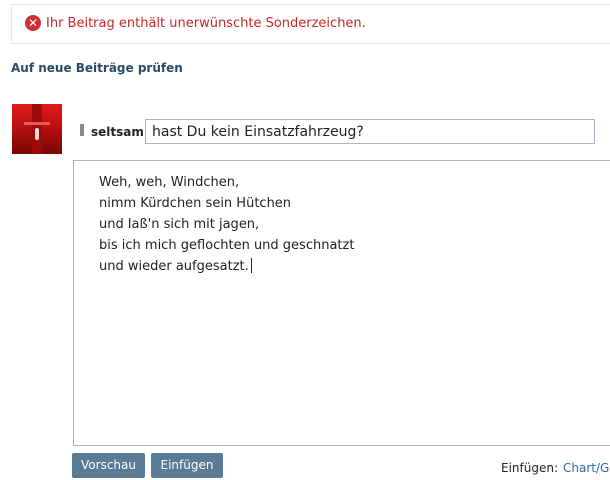 The height and width of the screenshot is (480, 610). Describe the element at coordinates (529, 468) in the screenshot. I see `insert-label: Einfügen:` at that location.